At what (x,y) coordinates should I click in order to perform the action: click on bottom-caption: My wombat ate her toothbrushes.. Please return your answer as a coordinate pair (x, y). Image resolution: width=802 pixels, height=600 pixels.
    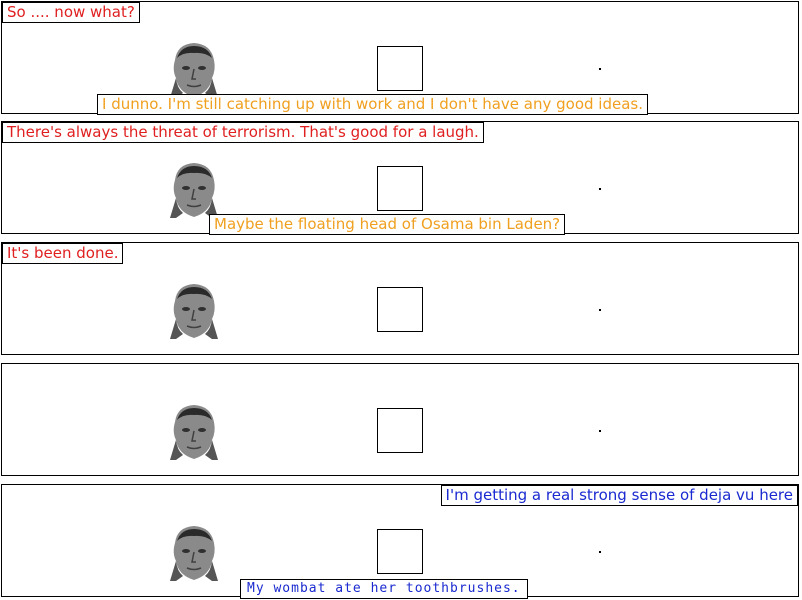
    Looking at the image, I should click on (384, 589).